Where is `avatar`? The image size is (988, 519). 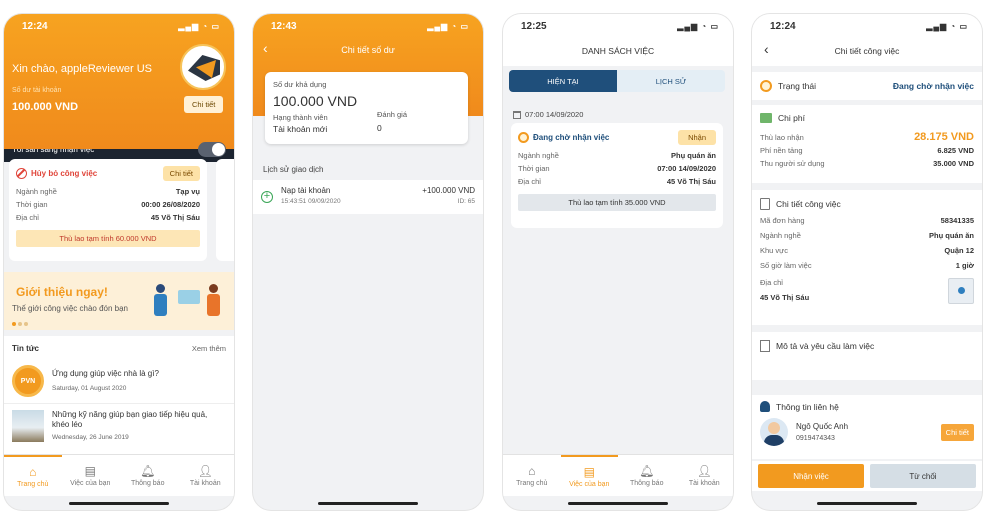
avatar is located at coordinates (774, 432).